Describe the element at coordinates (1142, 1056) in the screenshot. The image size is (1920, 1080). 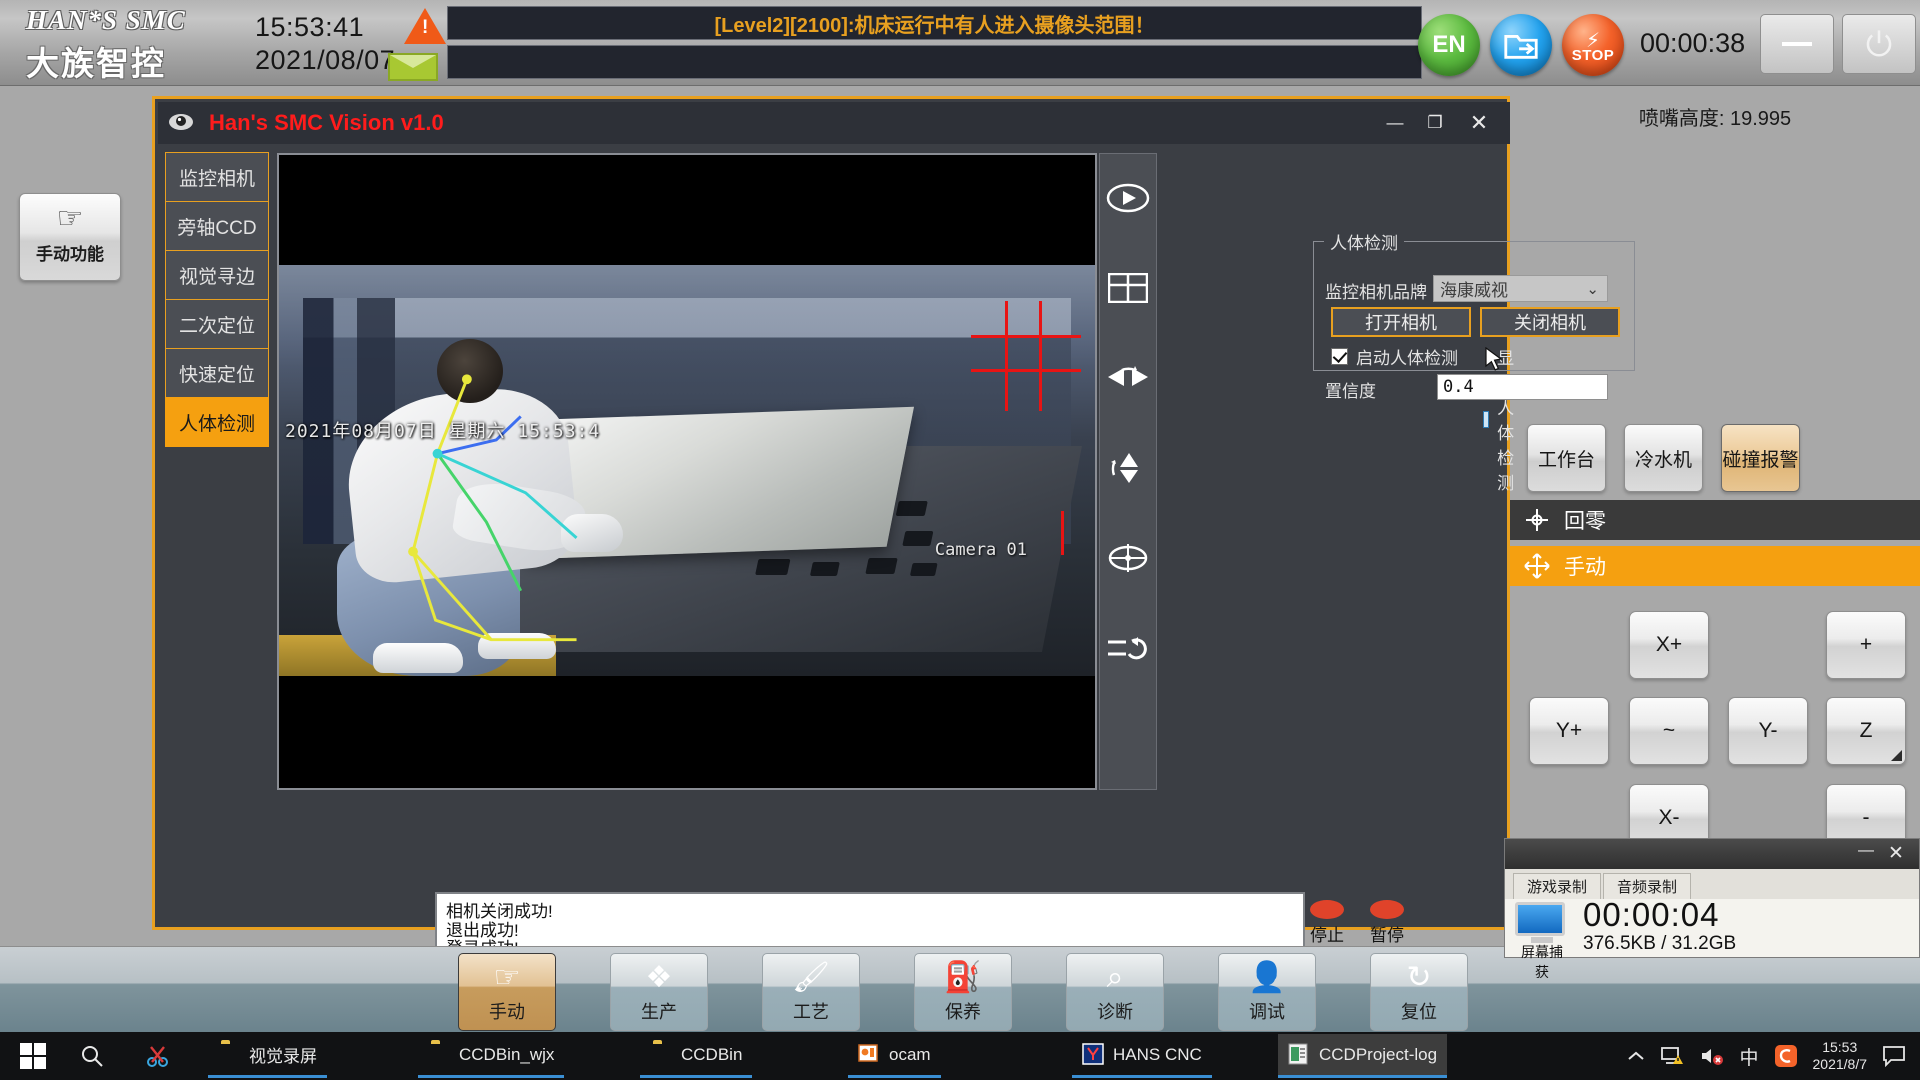
I see `taskbar-app-hans-cnc: HANS CNC` at that location.